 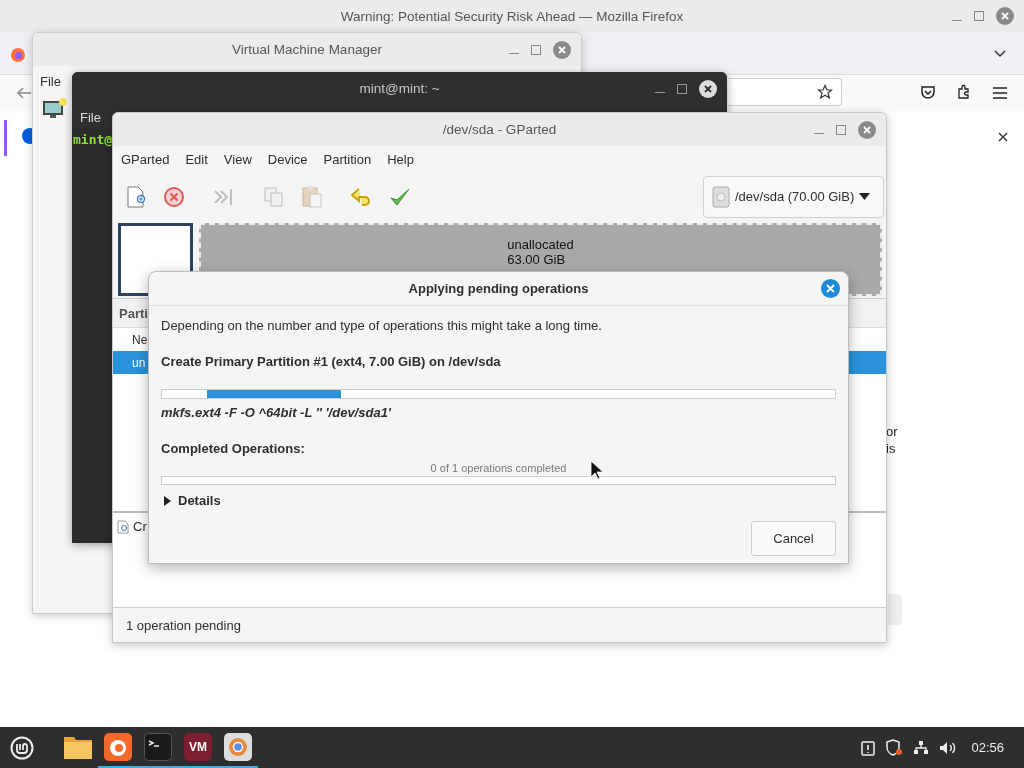 I want to click on menu-item: Help, so click(x=400, y=159).